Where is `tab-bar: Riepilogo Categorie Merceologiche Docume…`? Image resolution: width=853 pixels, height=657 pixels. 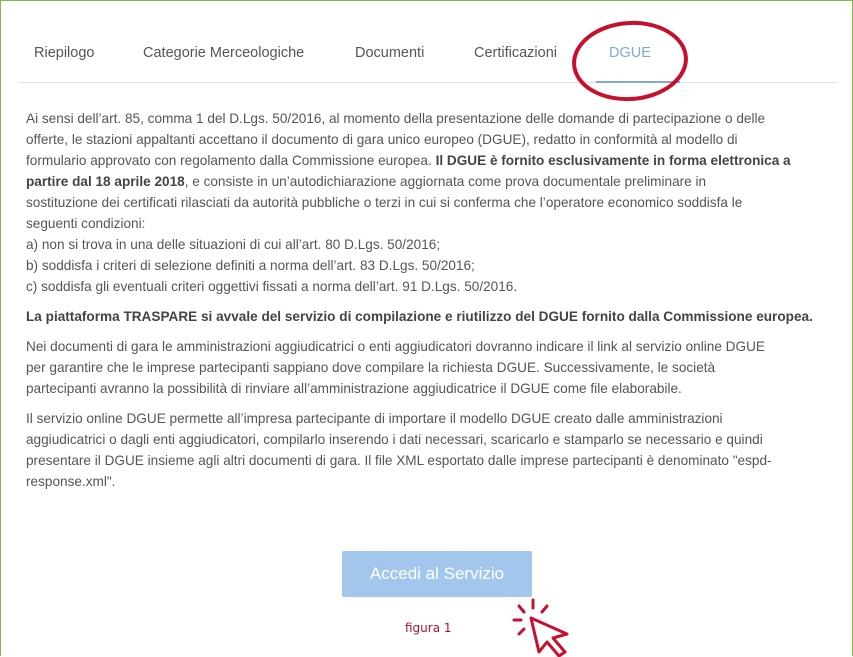 tab-bar: Riepilogo Categorie Merceologiche Docume… is located at coordinates (428, 59).